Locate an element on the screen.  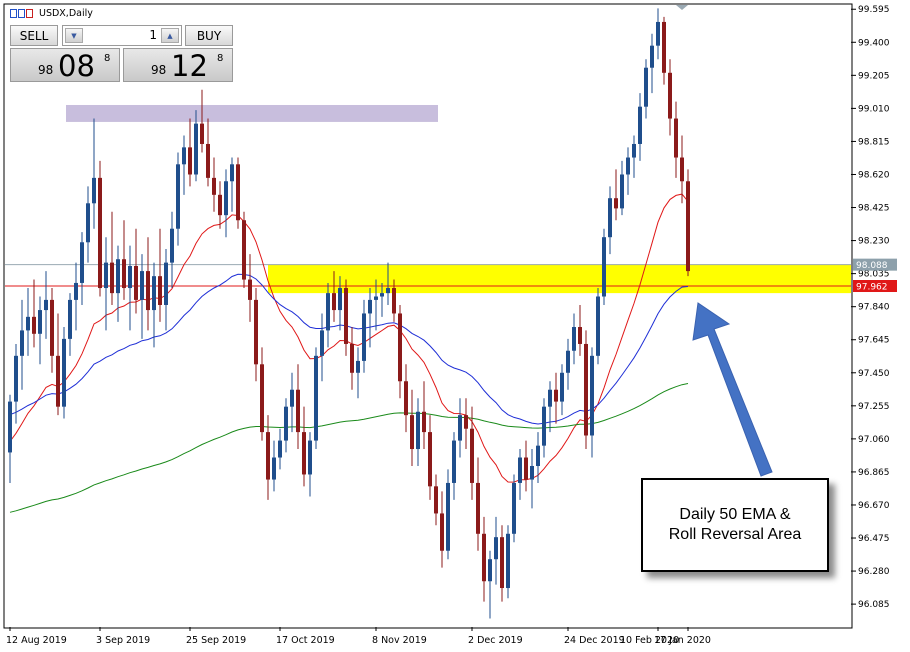
x-tick-label: 2 Dec 2019 is located at coordinates (495, 640).